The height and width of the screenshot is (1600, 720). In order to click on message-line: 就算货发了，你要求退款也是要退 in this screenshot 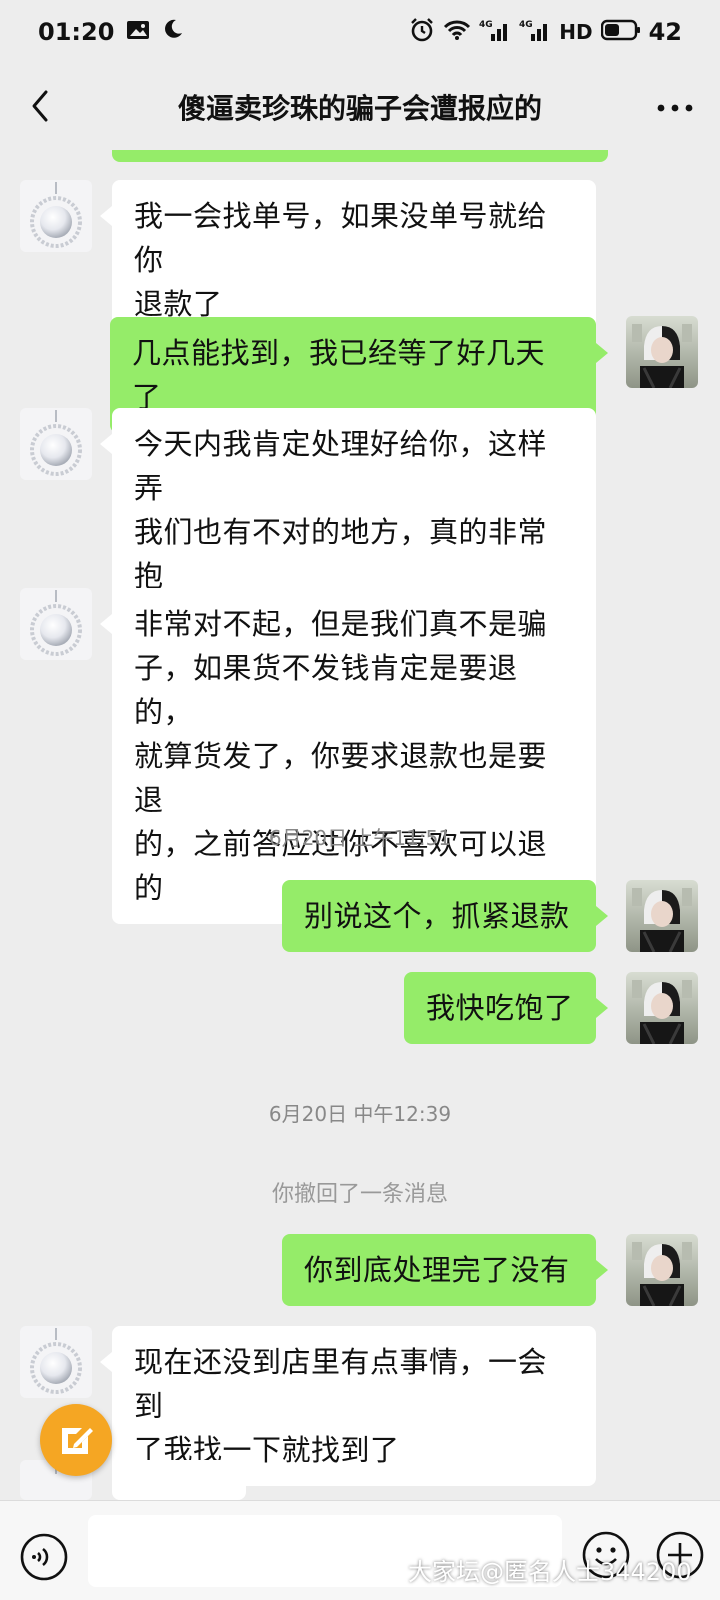, I will do `click(341, 778)`.